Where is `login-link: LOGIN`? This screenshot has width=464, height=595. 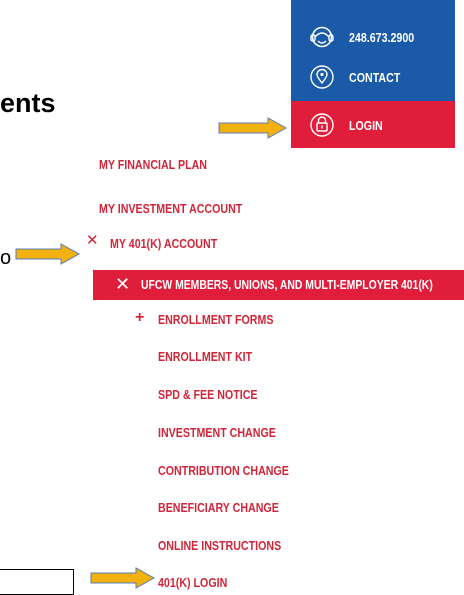
login-link: LOGIN is located at coordinates (373, 125).